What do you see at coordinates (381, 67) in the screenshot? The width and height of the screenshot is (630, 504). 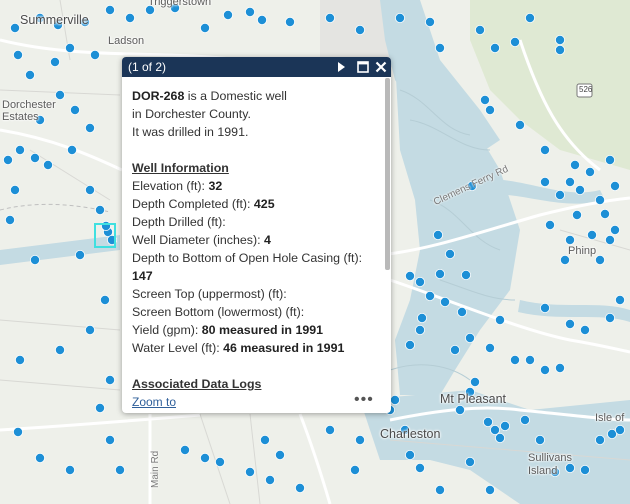 I see `close-button` at bounding box center [381, 67].